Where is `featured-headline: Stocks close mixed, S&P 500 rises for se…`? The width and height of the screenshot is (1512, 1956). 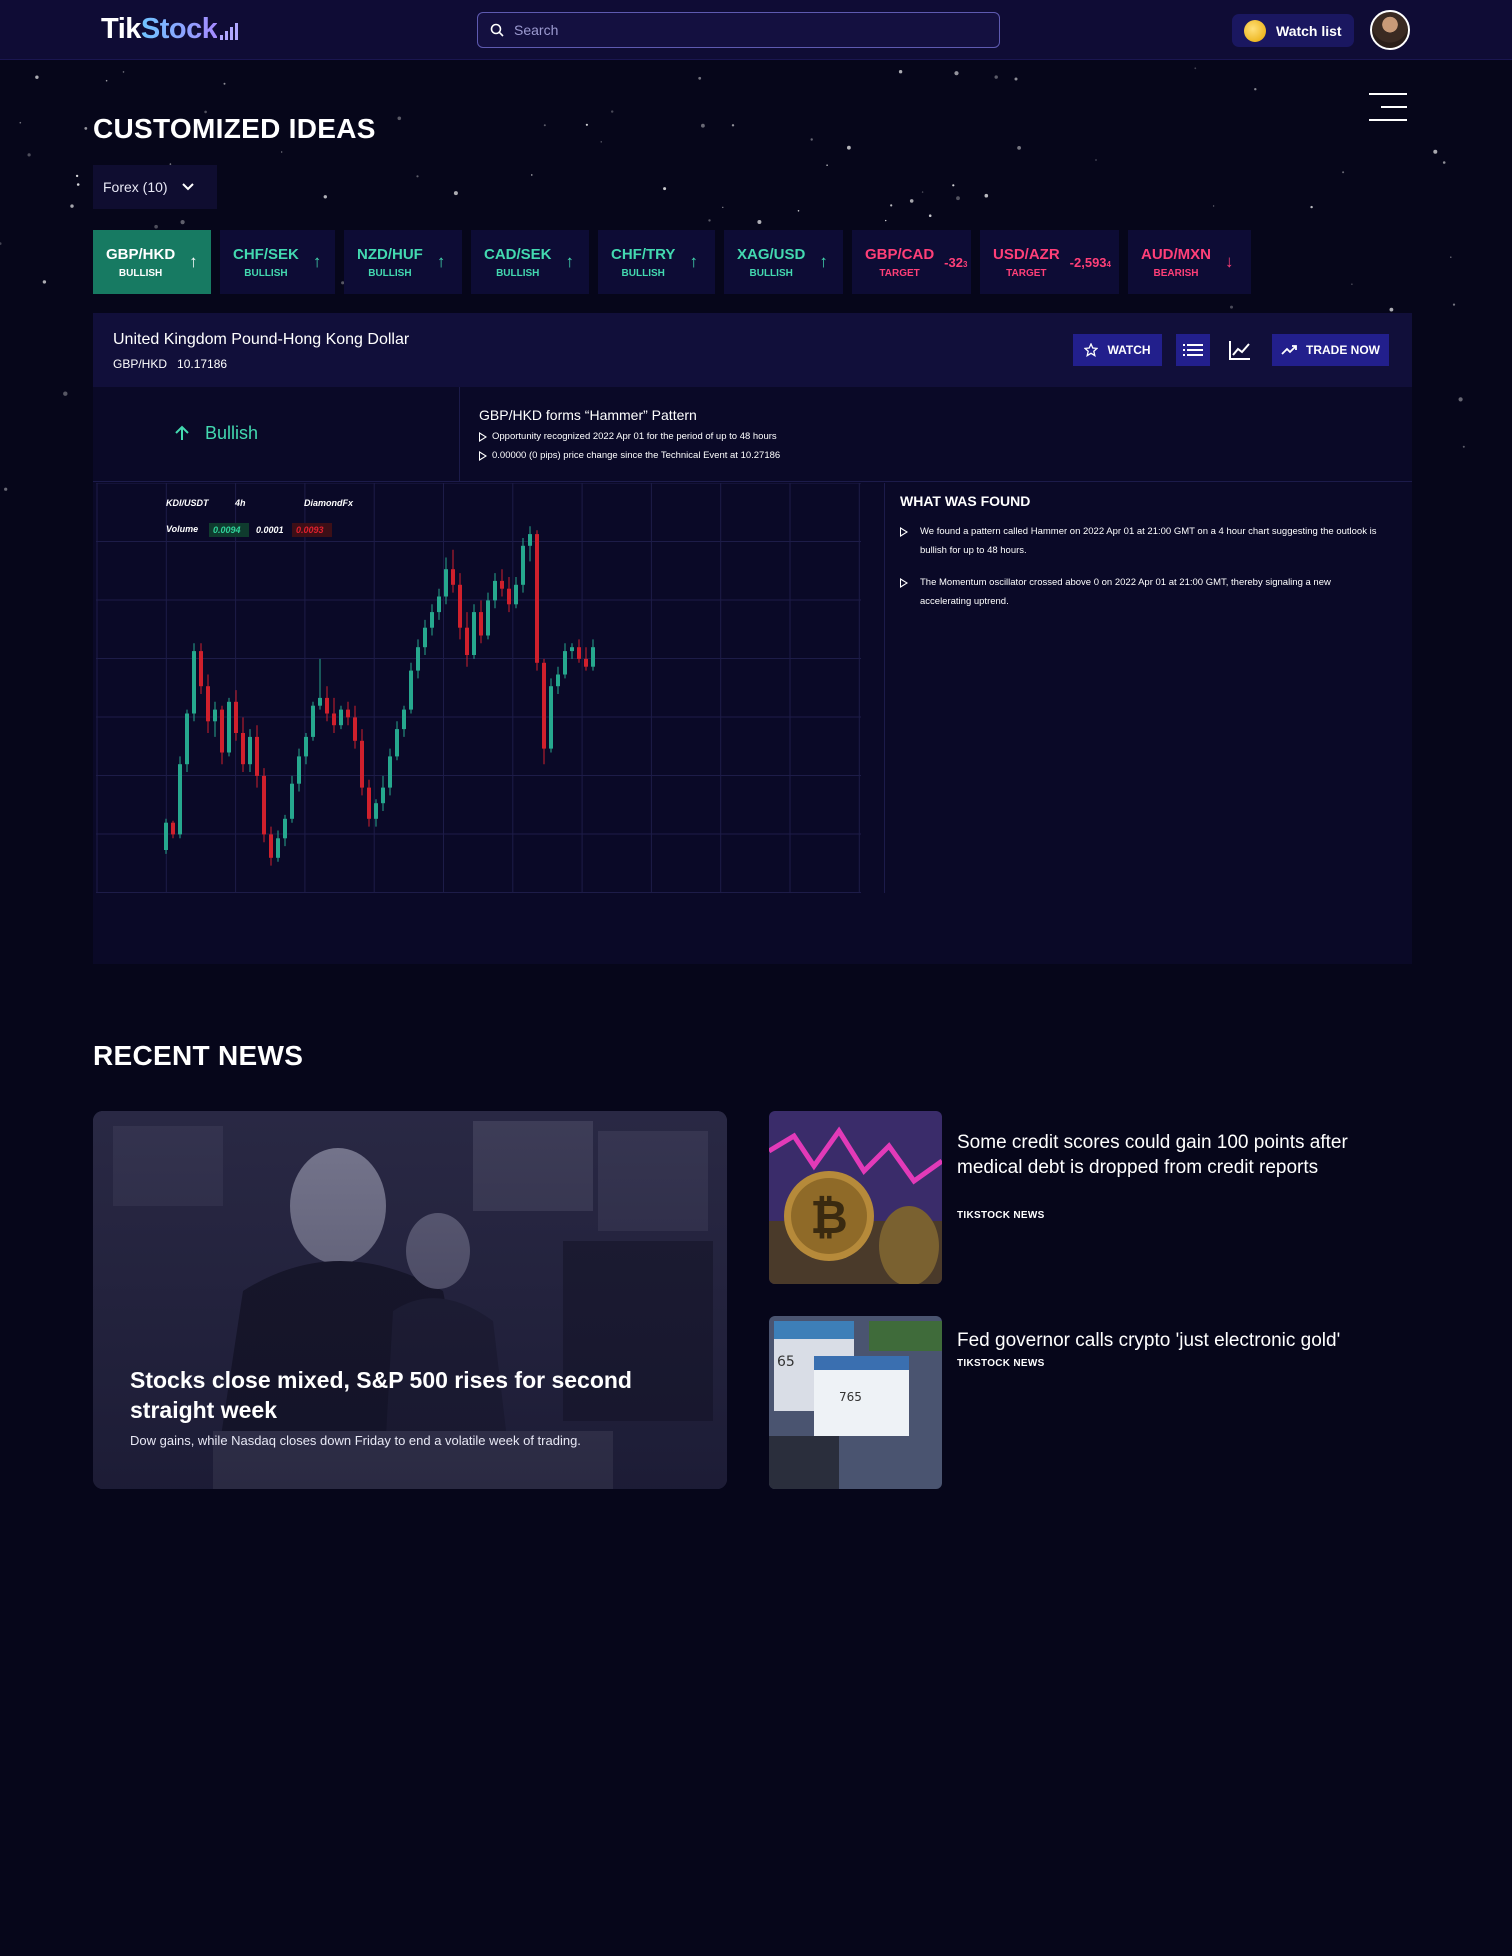
featured-headline: Stocks close mixed, S&P 500 rises for se… is located at coordinates (400, 1395).